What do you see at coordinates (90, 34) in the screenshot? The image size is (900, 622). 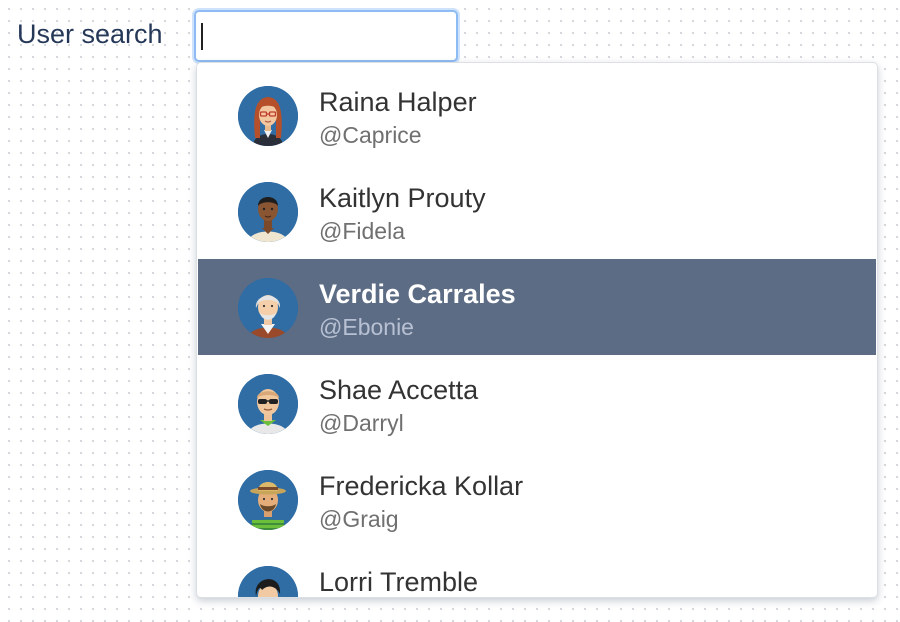 I see `user-search-label: User search` at bounding box center [90, 34].